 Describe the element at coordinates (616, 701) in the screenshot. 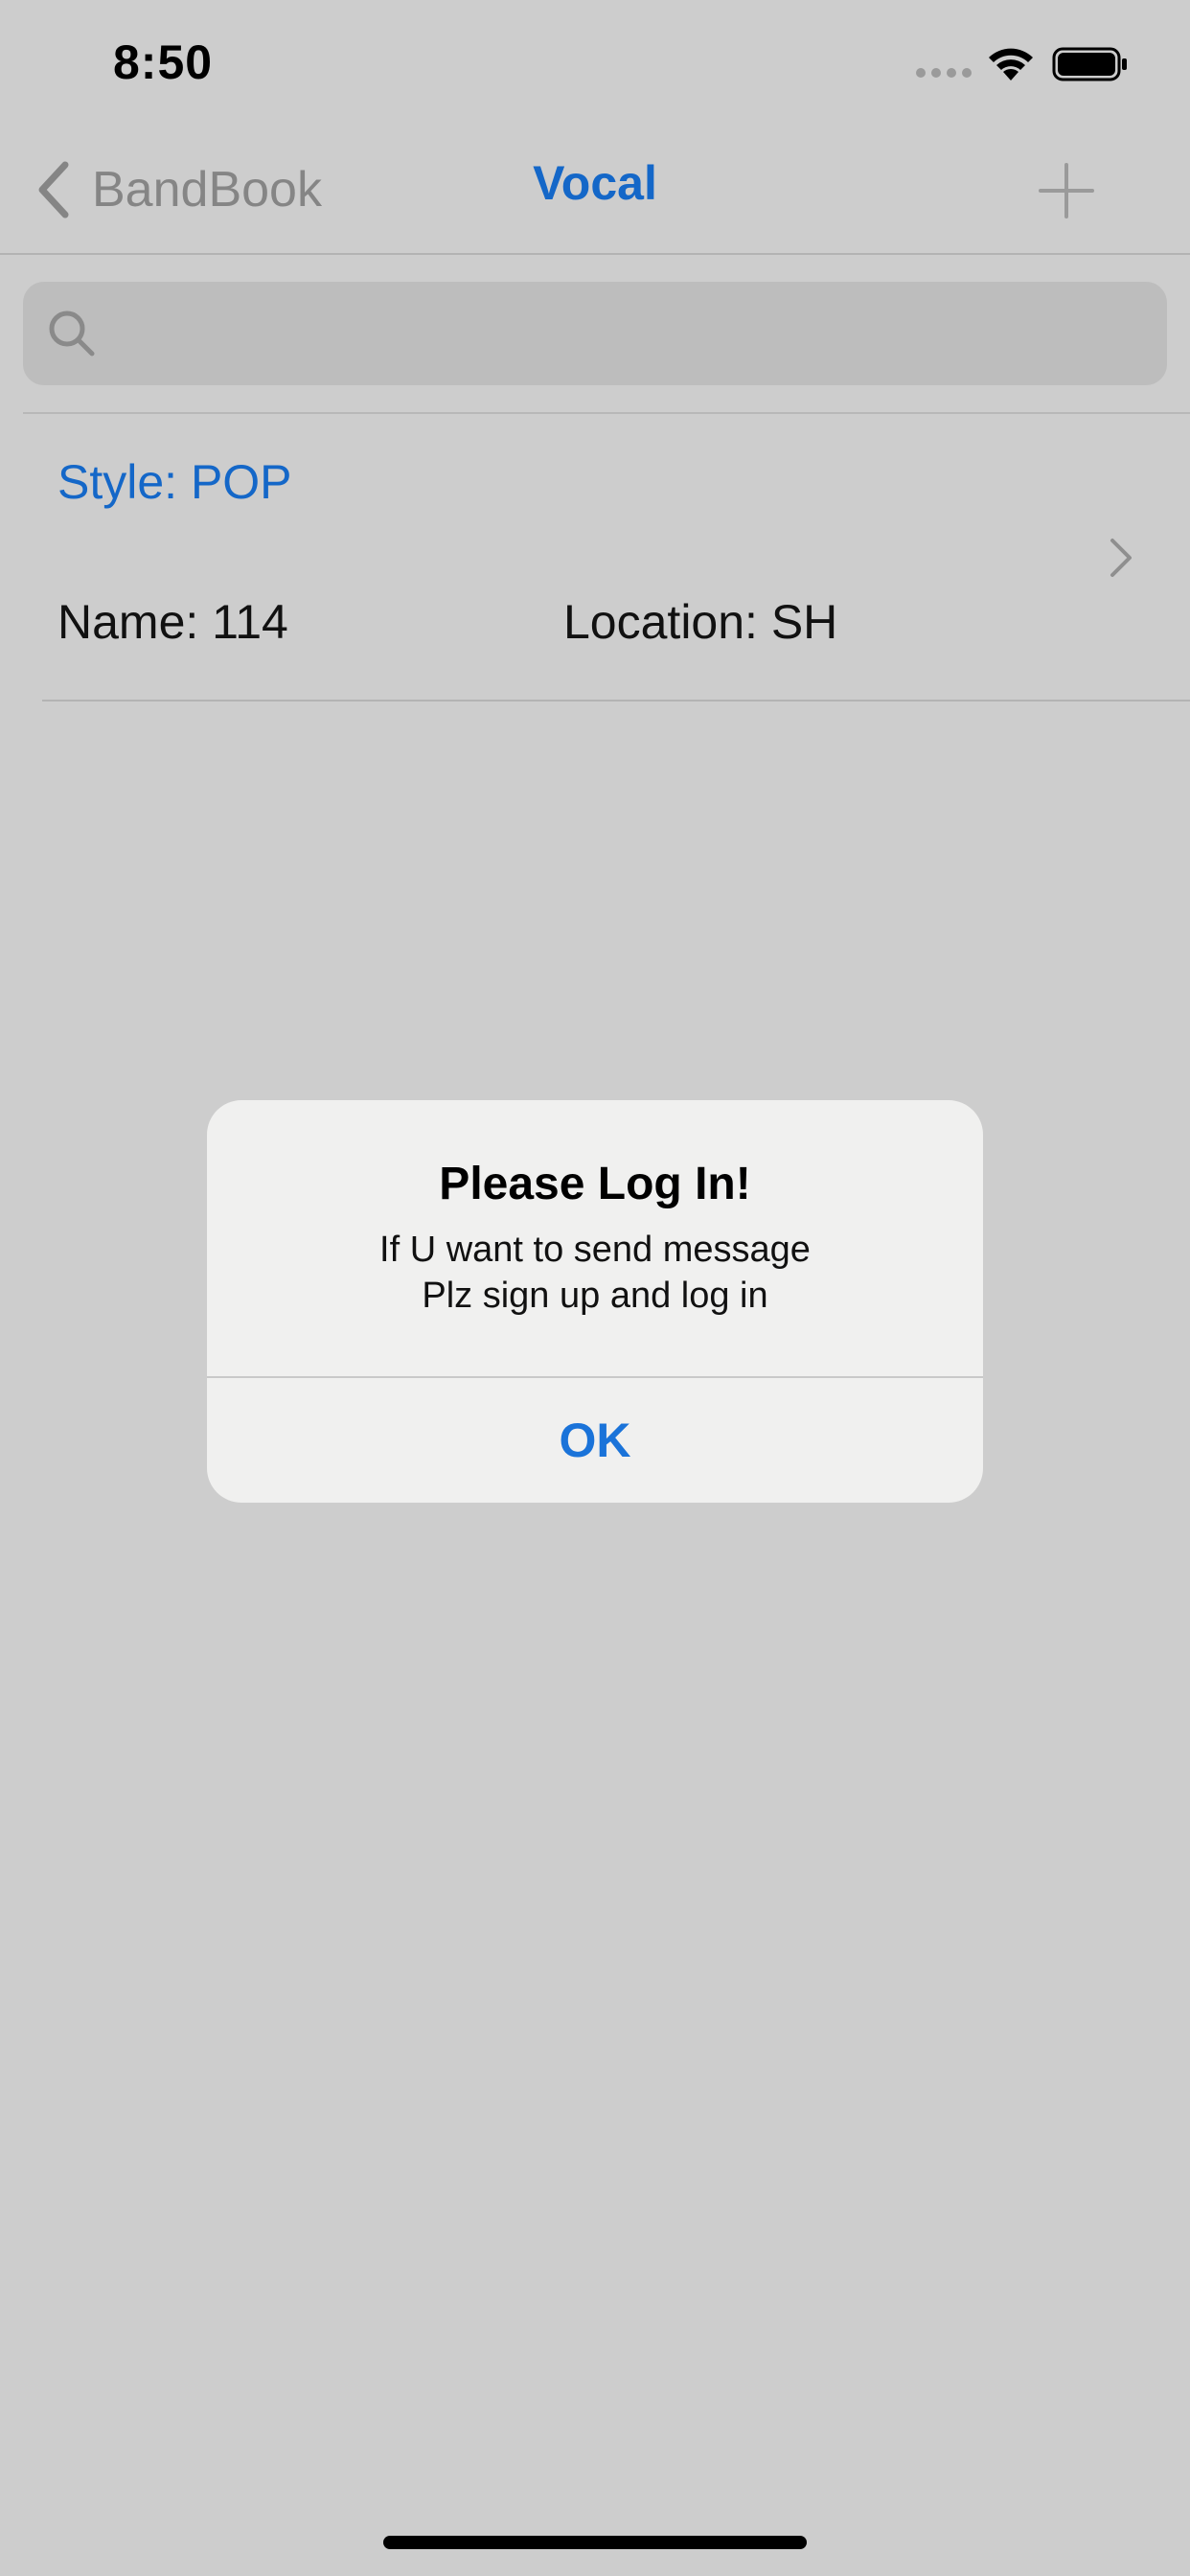

I see `row-divider` at that location.